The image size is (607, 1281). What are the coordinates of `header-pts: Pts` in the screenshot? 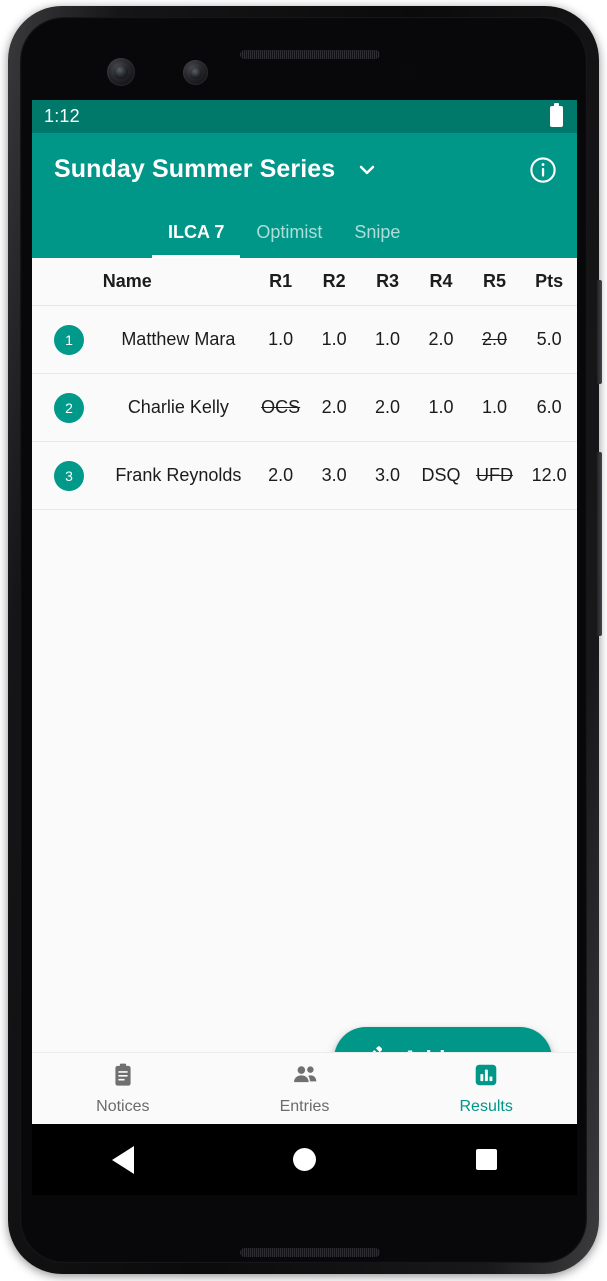 It's located at (549, 282).